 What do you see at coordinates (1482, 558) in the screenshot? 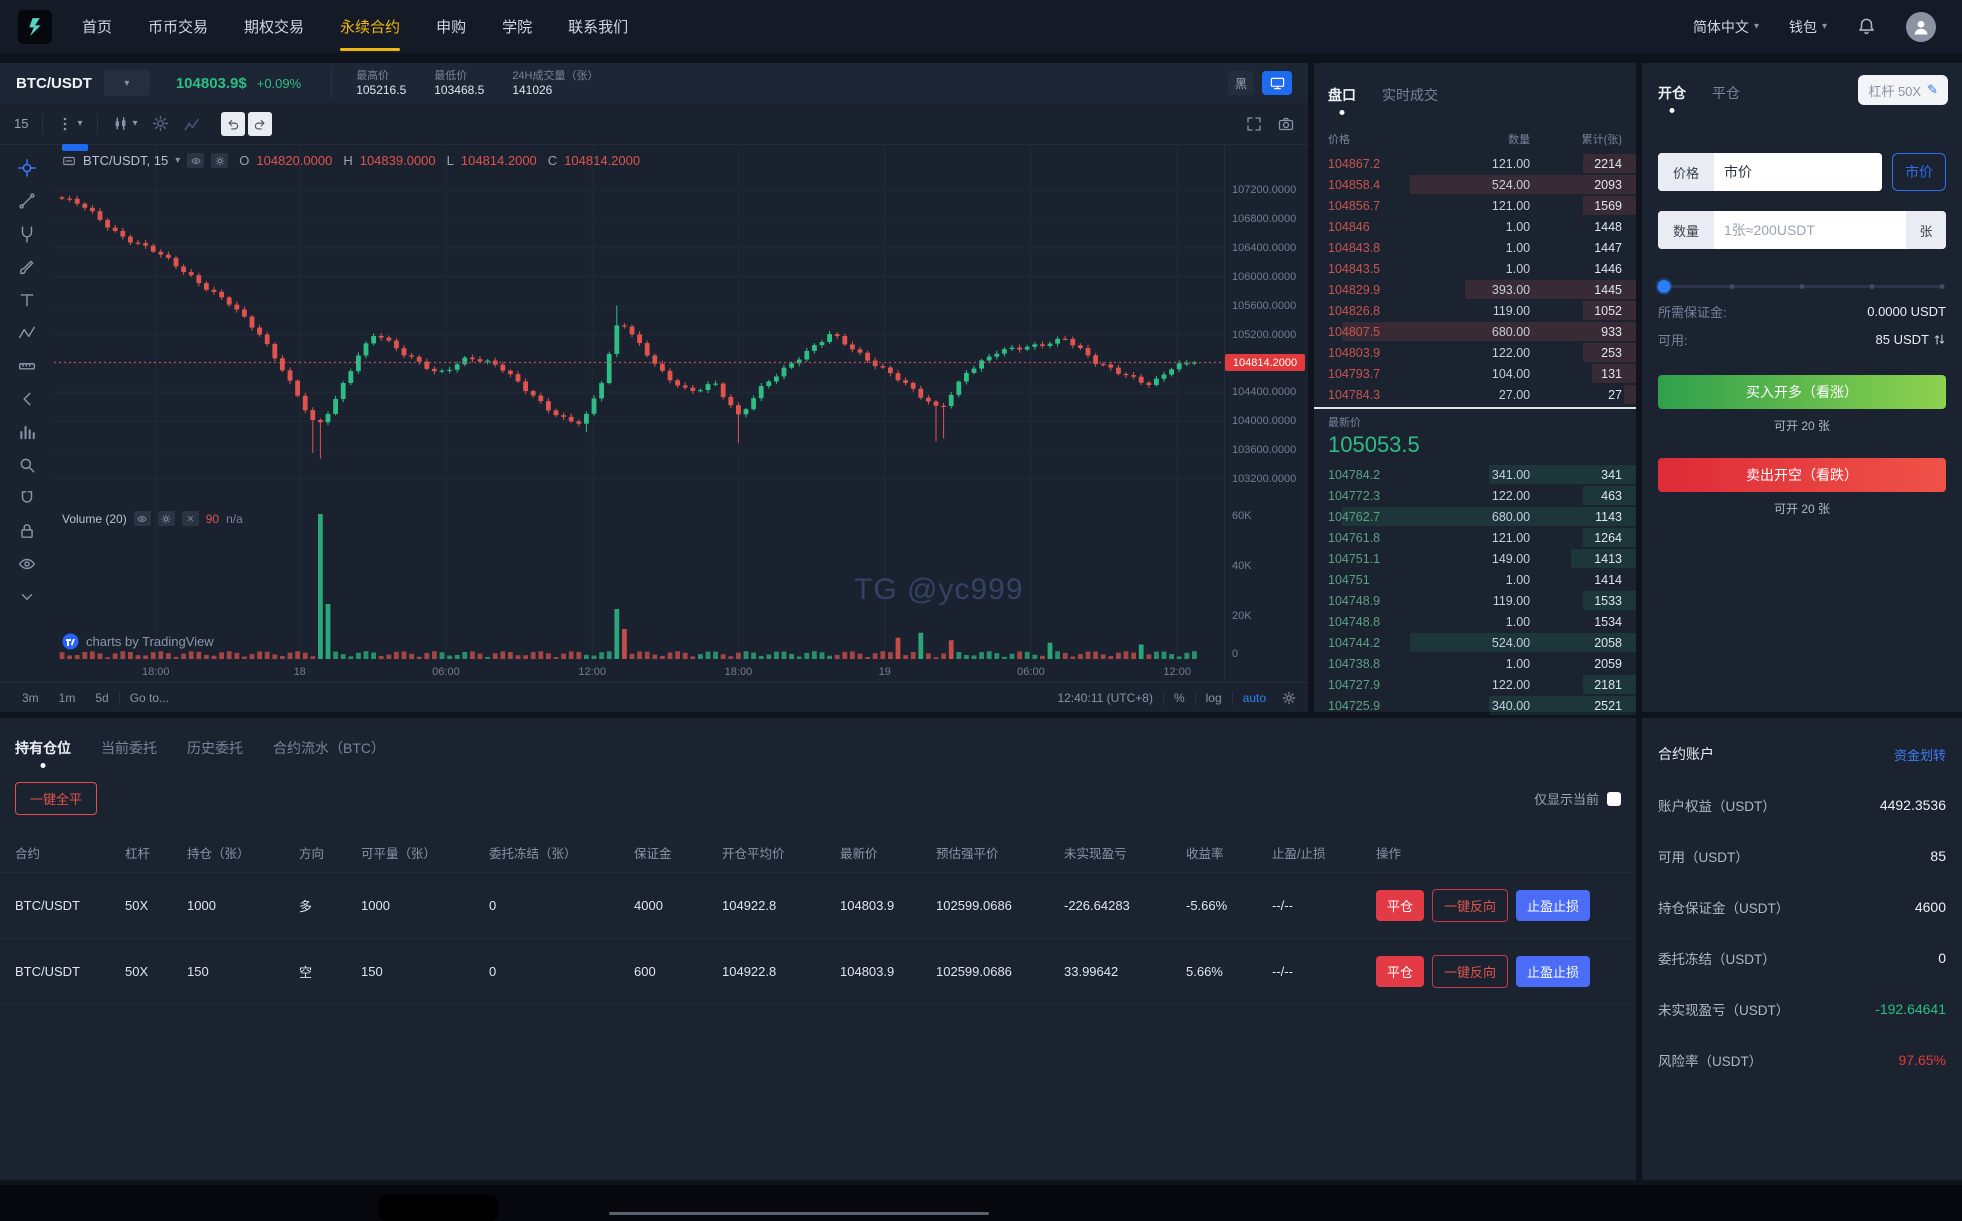
I see `bid-row: 104751.1 149.00 1413` at bounding box center [1482, 558].